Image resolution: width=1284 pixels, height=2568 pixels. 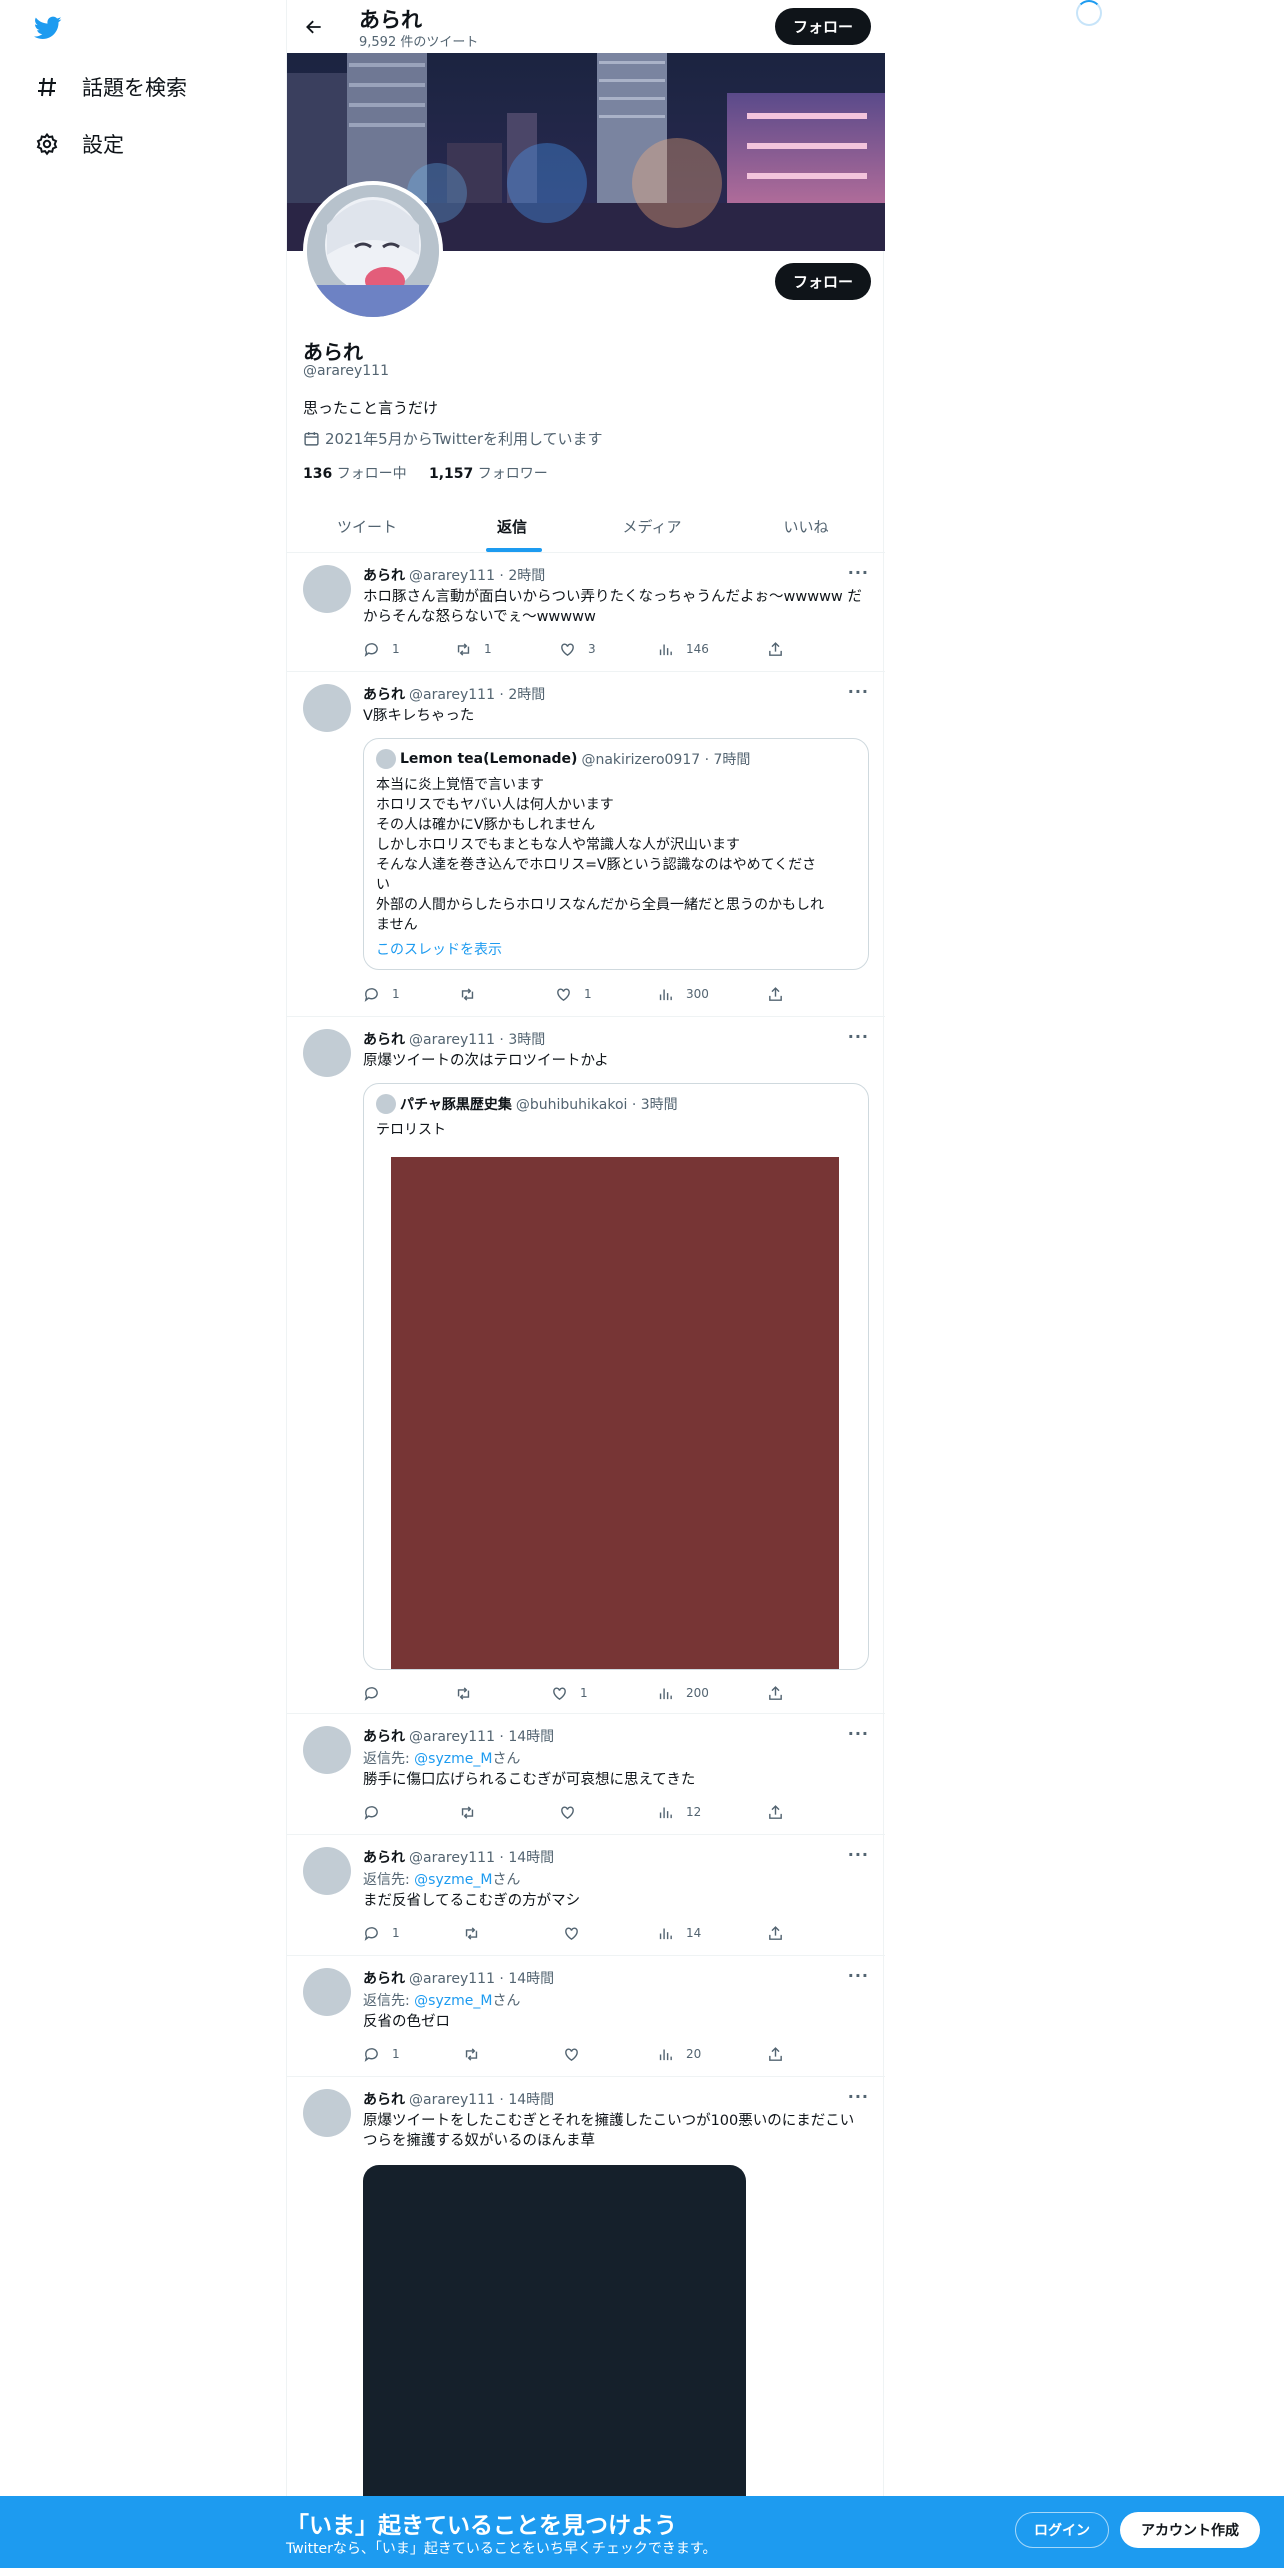 I want to click on nav-explore: 話題を検索, so click(x=110, y=87).